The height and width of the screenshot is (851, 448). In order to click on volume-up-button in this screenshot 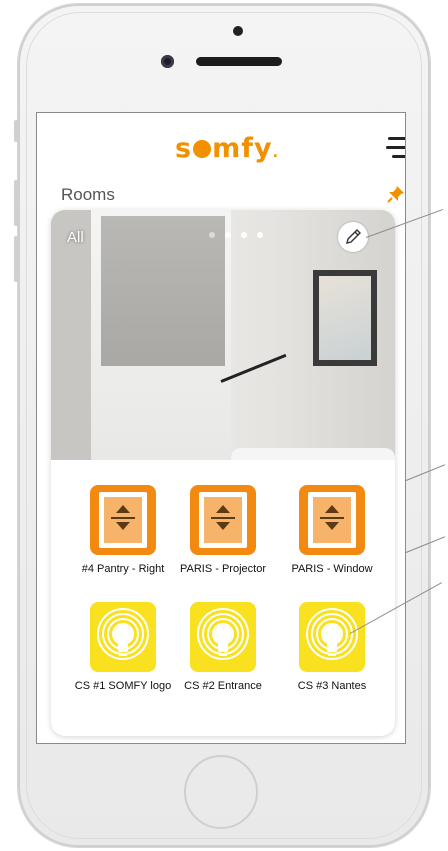, I will do `click(16, 203)`.